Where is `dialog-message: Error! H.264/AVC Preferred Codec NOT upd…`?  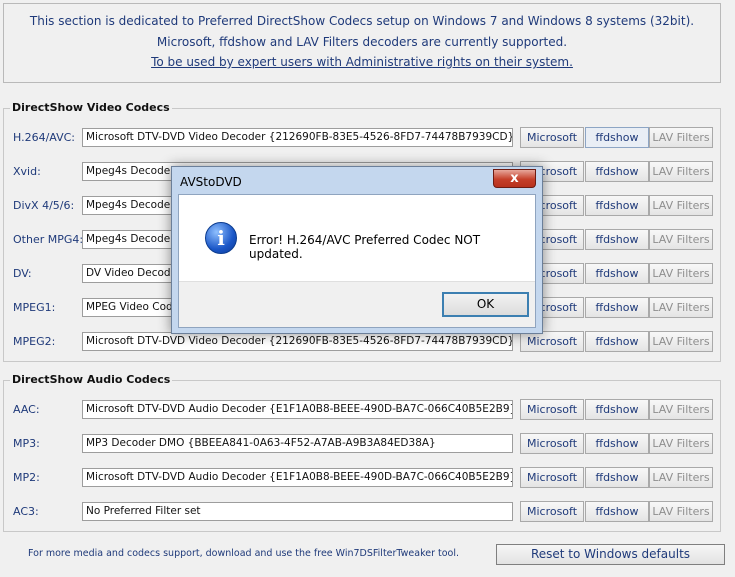 dialog-message: Error! H.264/AVC Preferred Codec NOT upd… is located at coordinates (365, 247).